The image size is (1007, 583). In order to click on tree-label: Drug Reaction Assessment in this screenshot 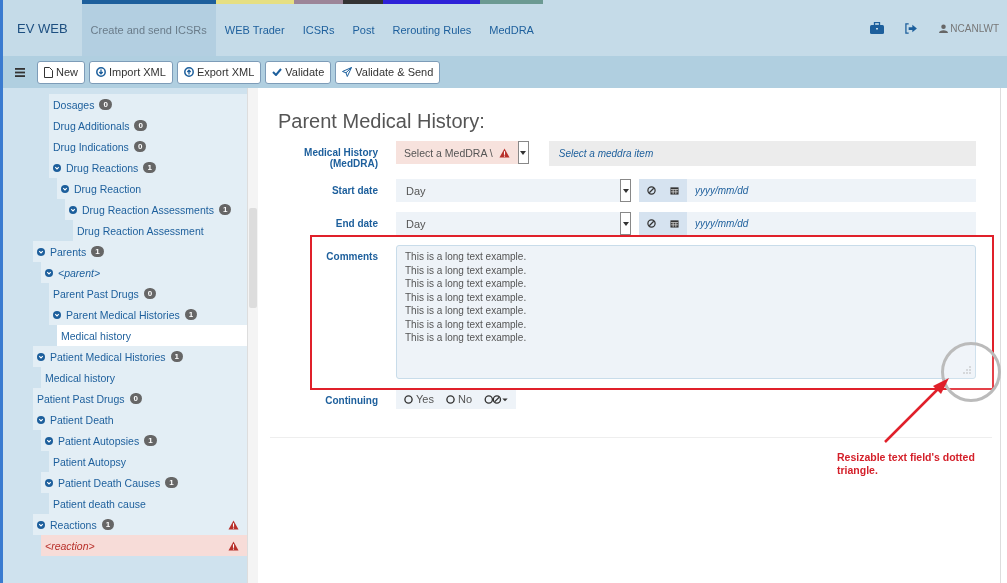, I will do `click(140, 230)`.